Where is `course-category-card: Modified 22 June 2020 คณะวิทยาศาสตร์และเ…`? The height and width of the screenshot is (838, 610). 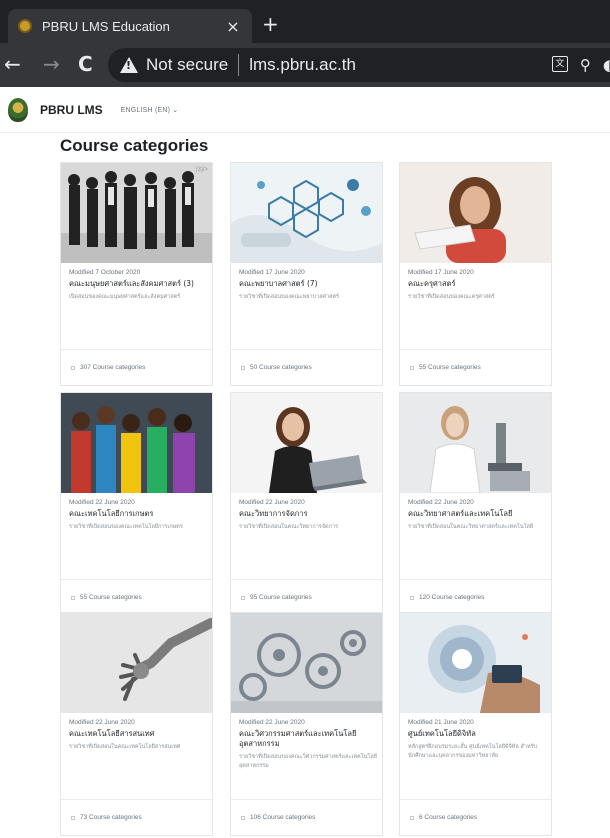
course-category-card: Modified 22 June 2020 คณะวิทยาศาสตร์และเ… is located at coordinates (475, 504).